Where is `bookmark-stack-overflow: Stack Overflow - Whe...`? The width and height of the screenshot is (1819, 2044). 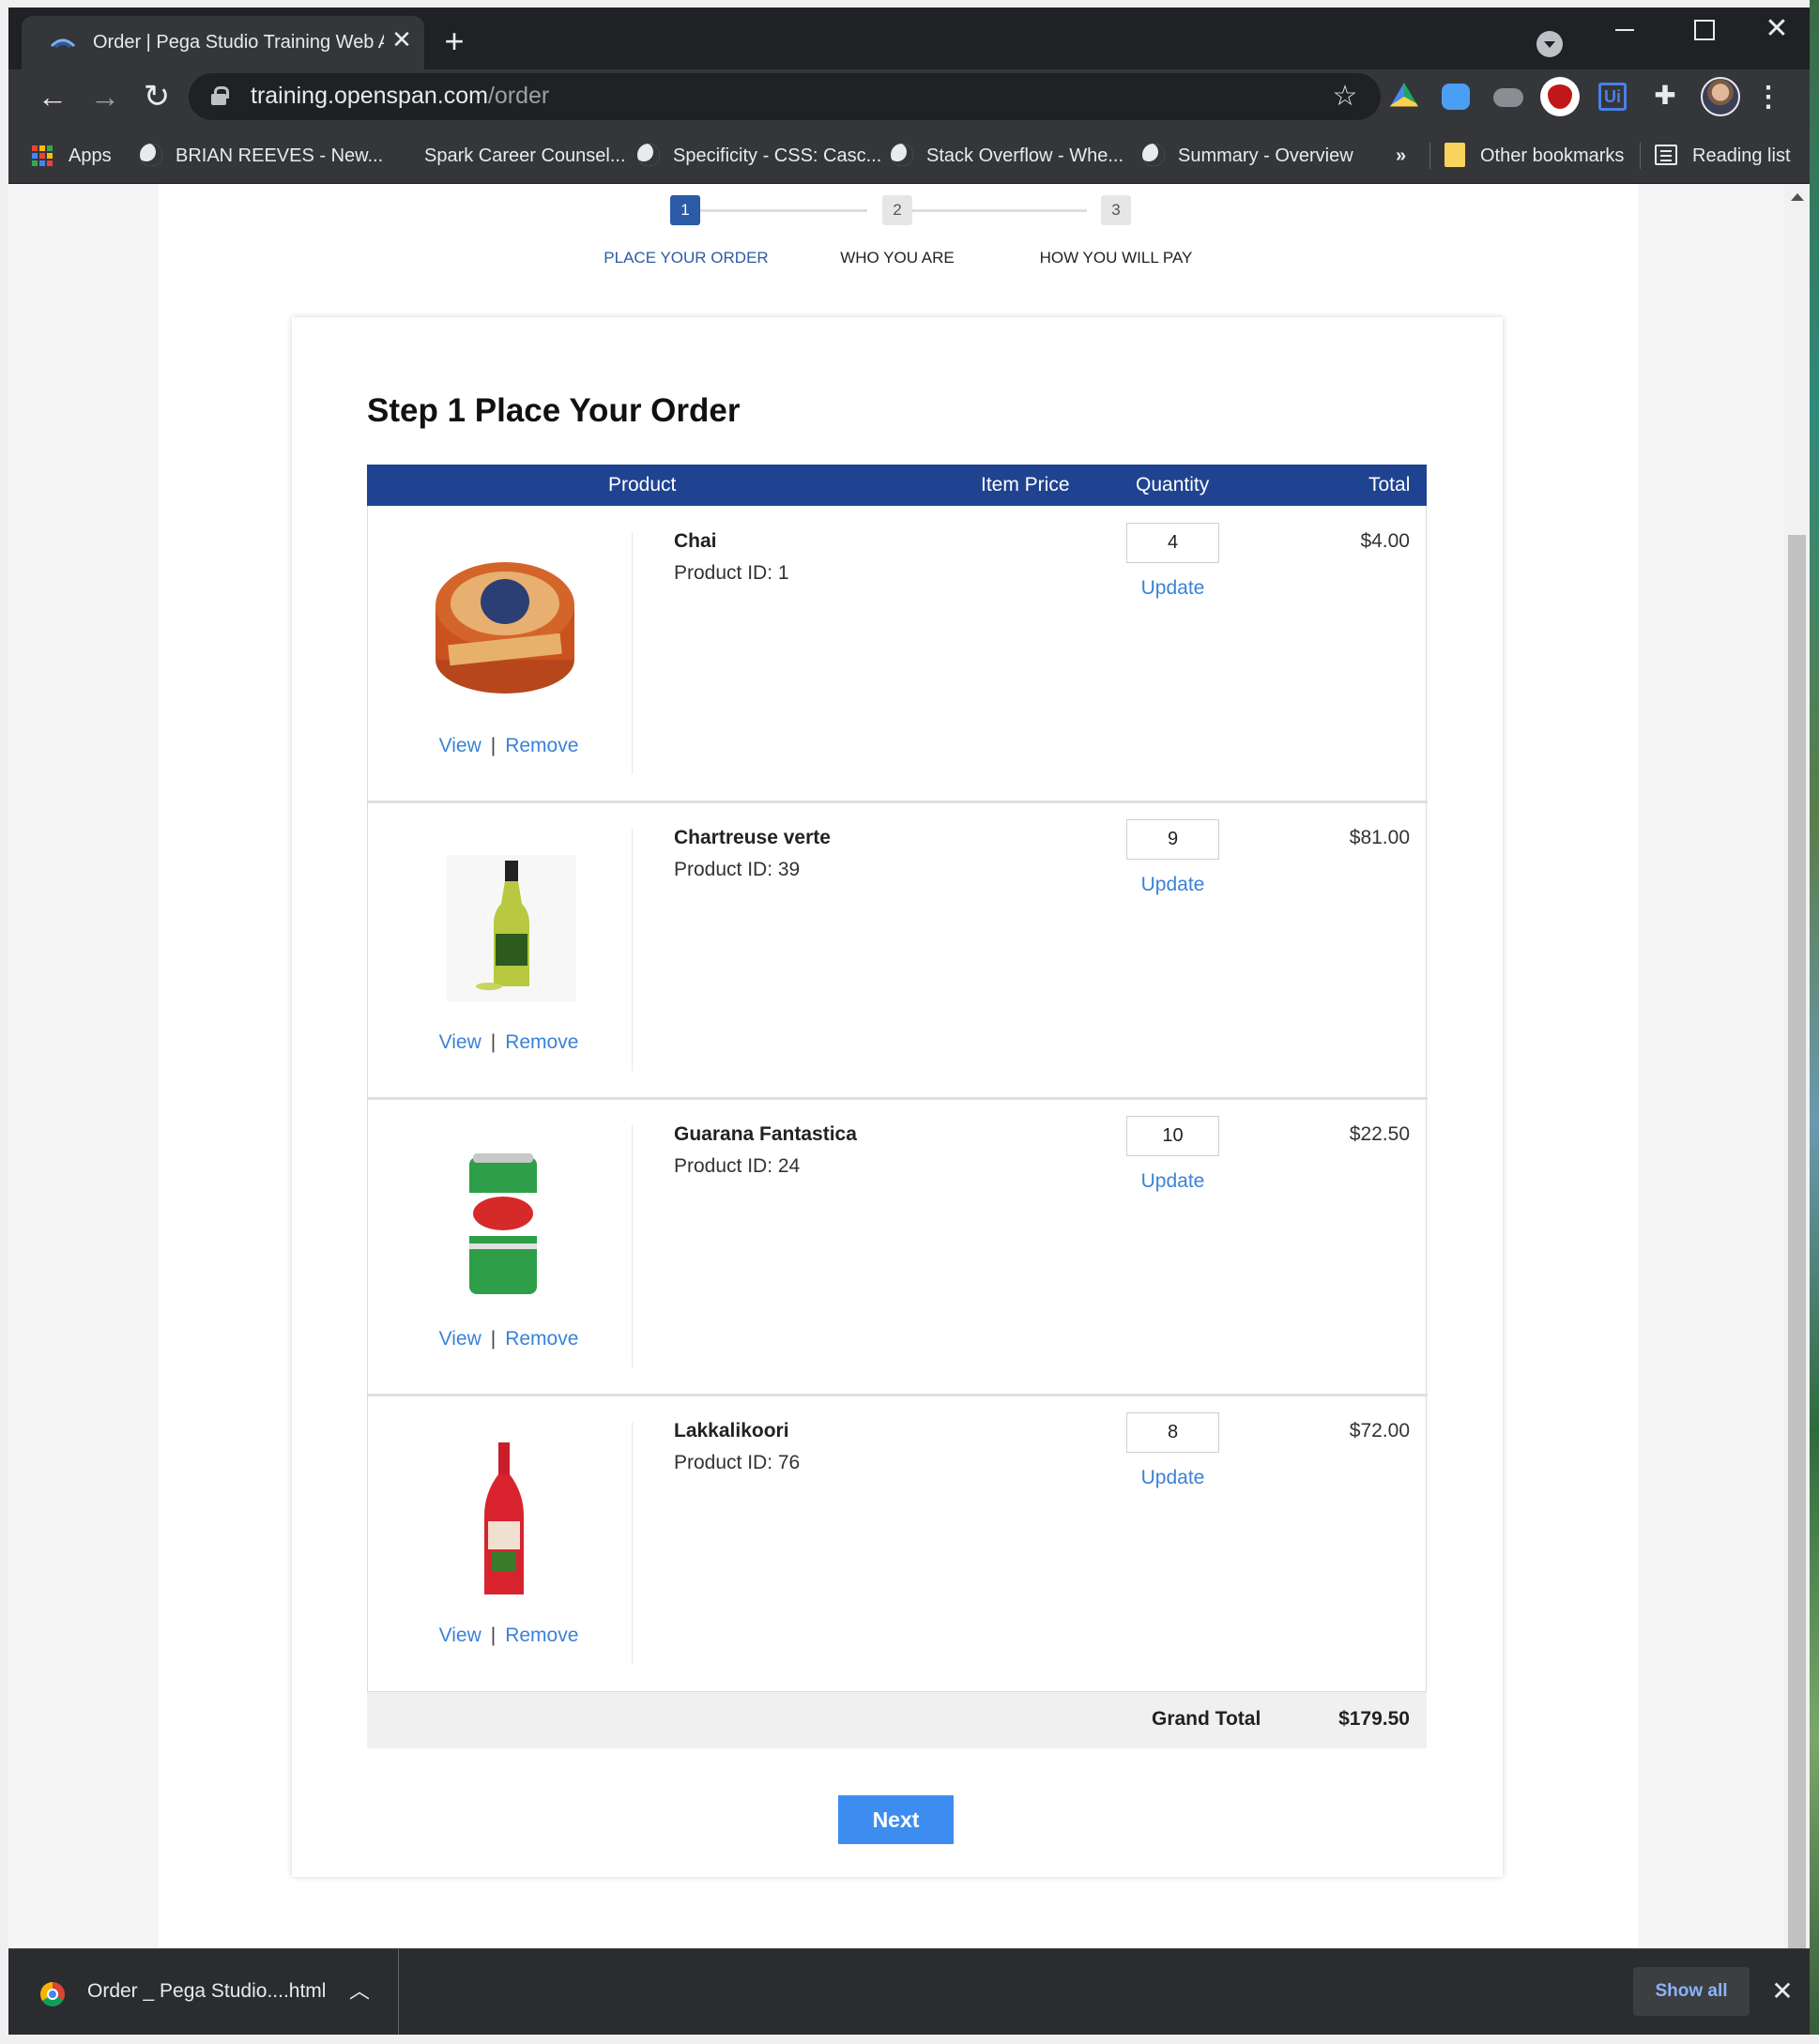
bookmark-stack-overflow: Stack Overflow - Whe... is located at coordinates (1007, 156).